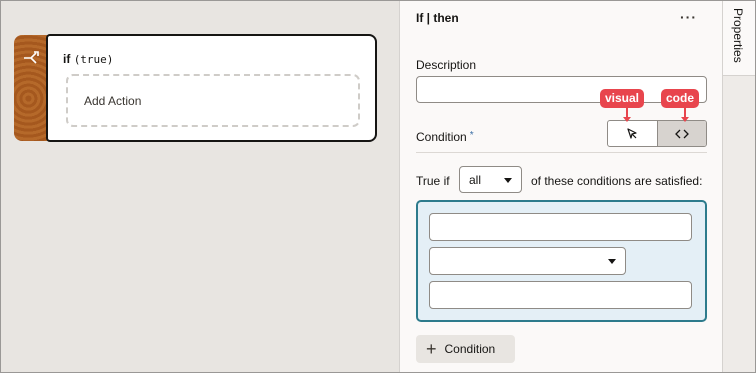 The height and width of the screenshot is (373, 756). I want to click on visual-mode-button, so click(632, 133).